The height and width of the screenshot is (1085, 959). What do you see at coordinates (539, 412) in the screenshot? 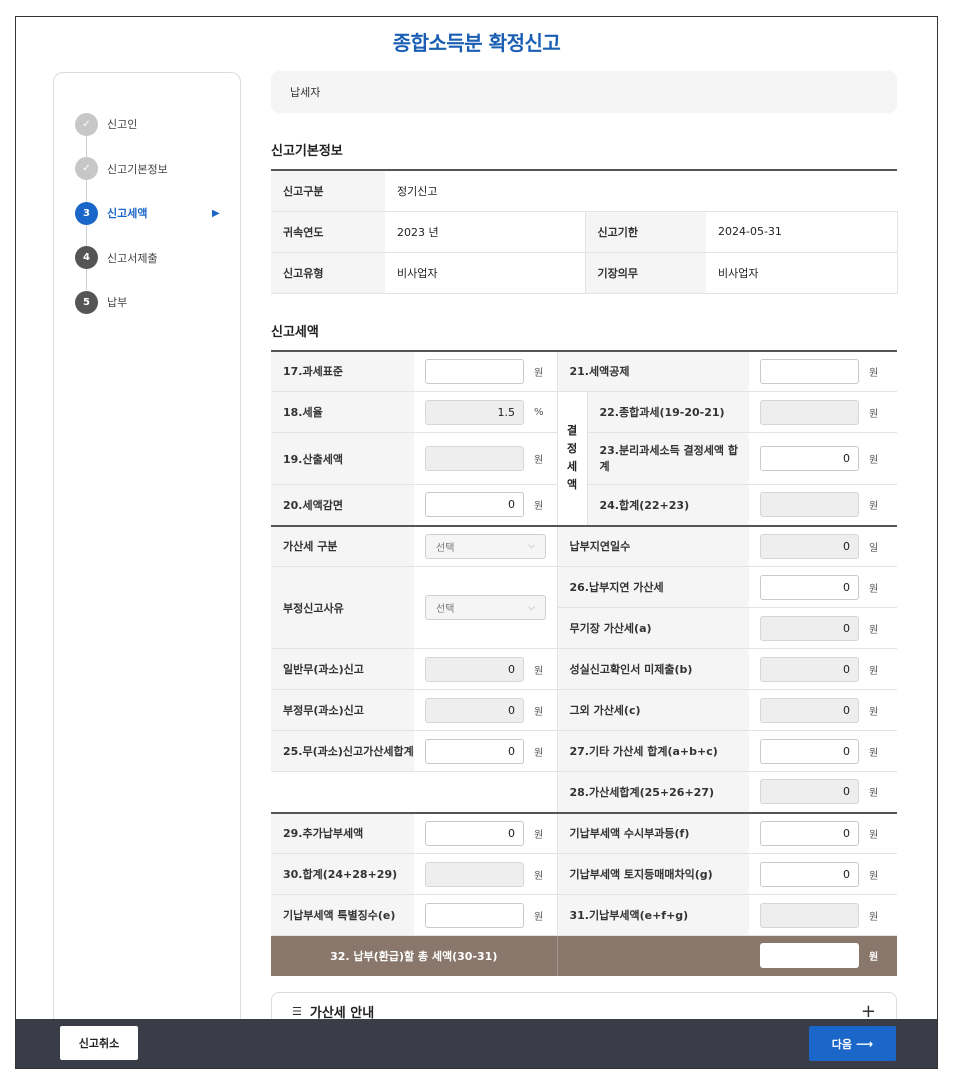
I see `unit-label: %` at bounding box center [539, 412].